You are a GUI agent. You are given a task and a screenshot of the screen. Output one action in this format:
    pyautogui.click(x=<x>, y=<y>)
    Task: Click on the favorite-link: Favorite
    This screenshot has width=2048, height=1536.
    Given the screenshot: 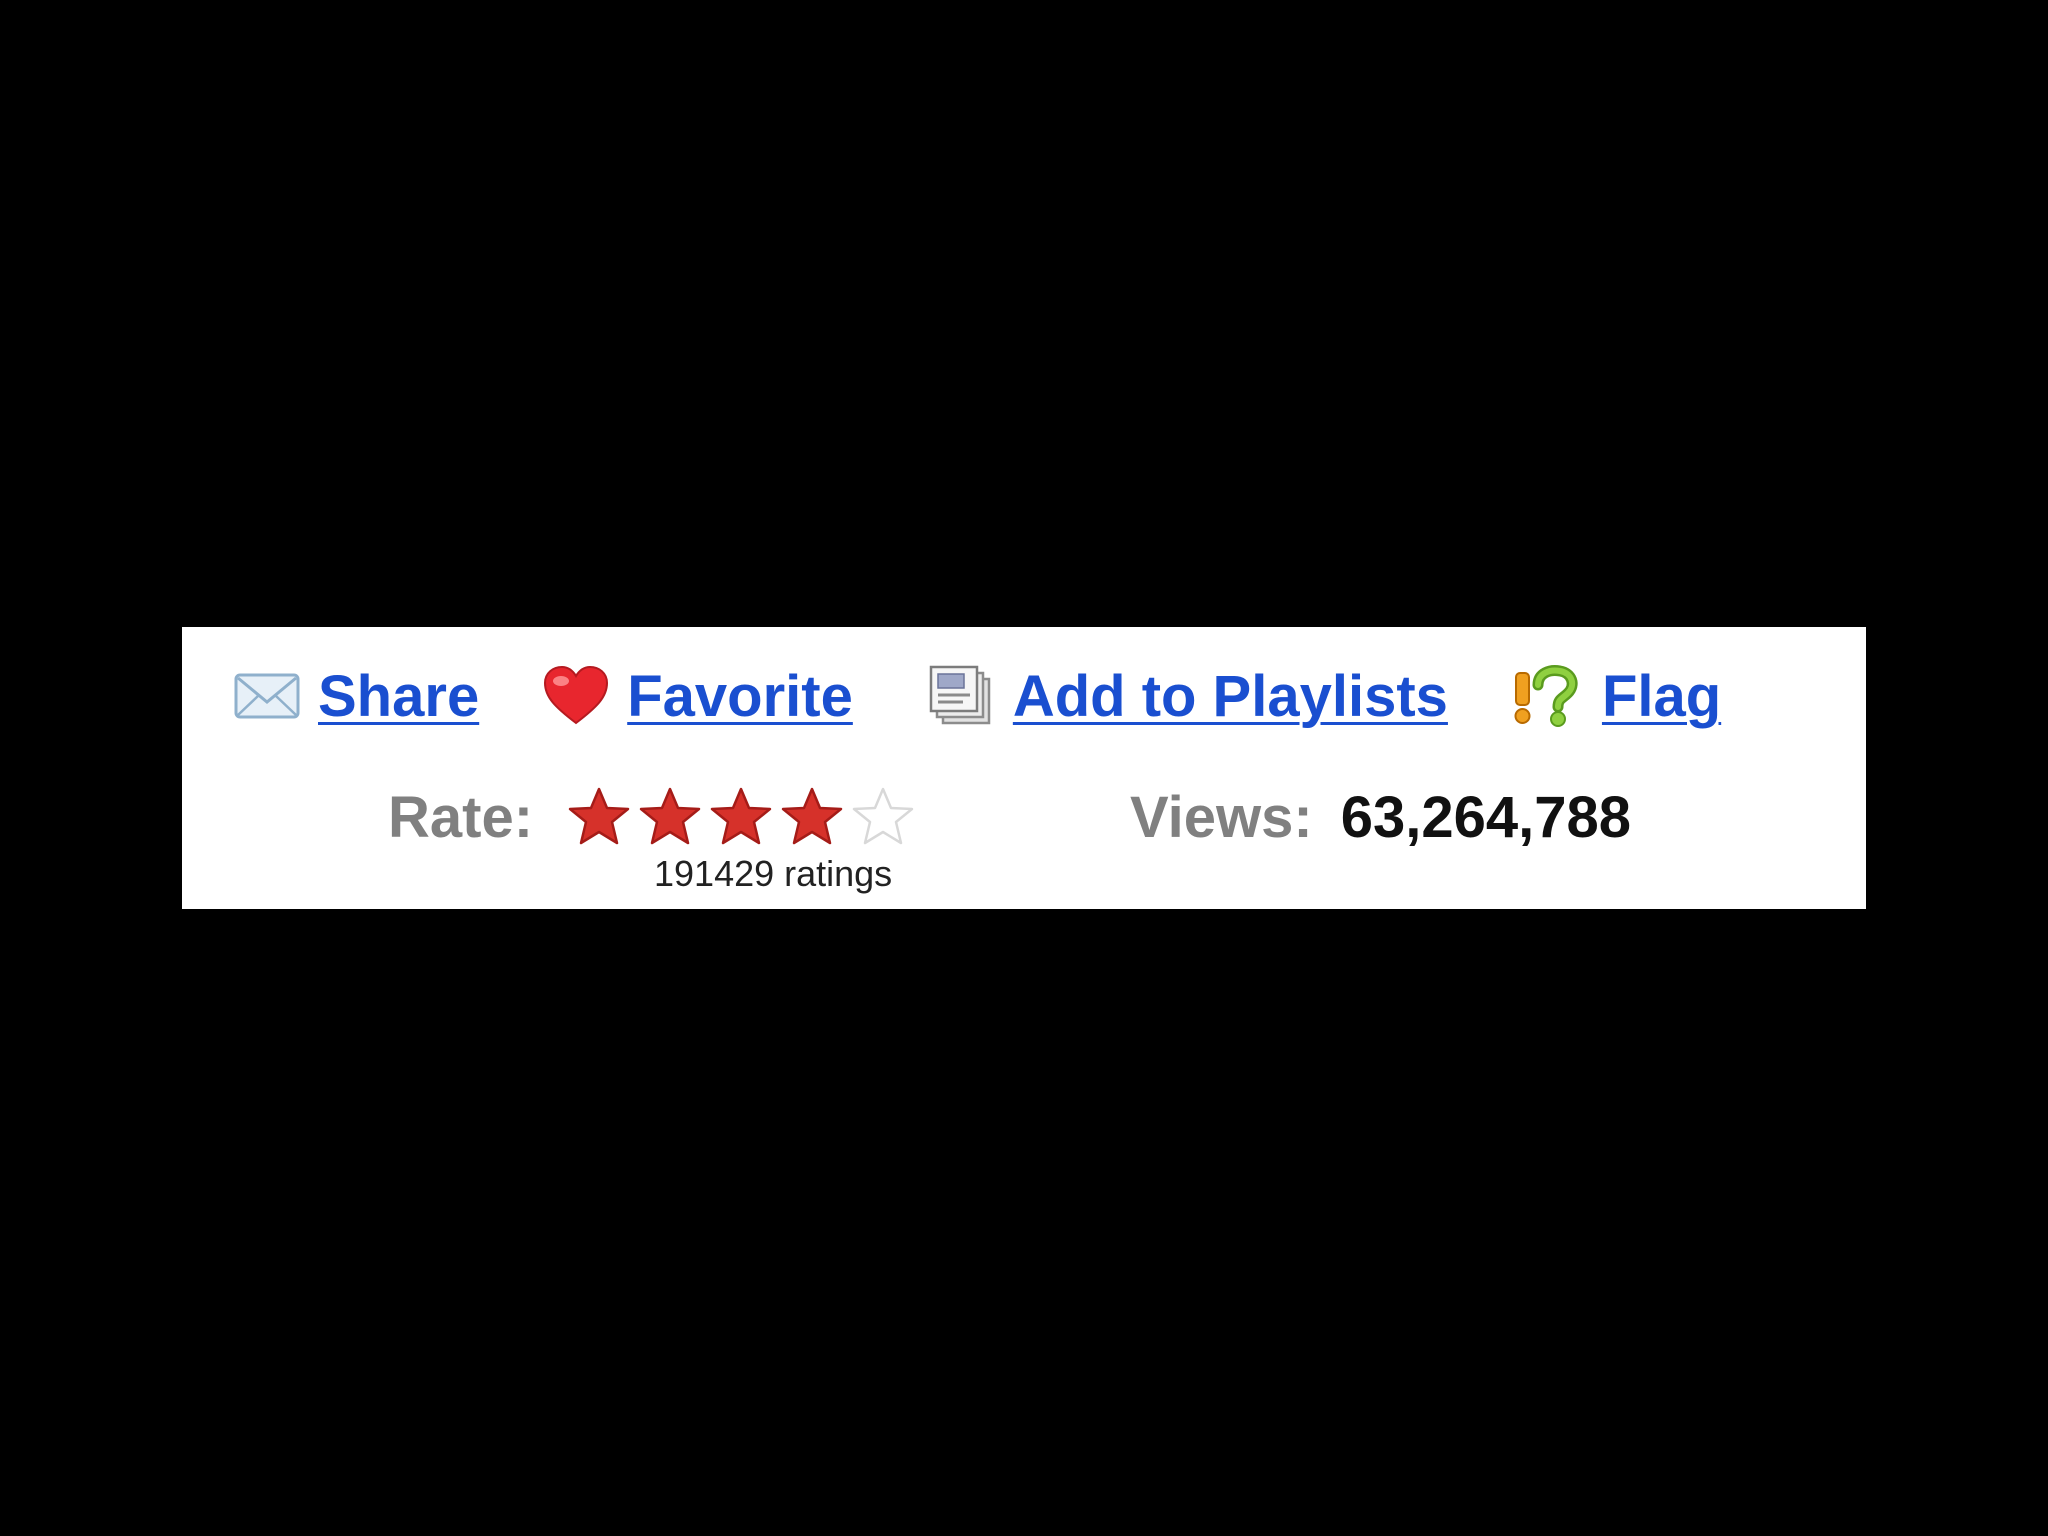 What is the action you would take?
    pyautogui.click(x=740, y=696)
    